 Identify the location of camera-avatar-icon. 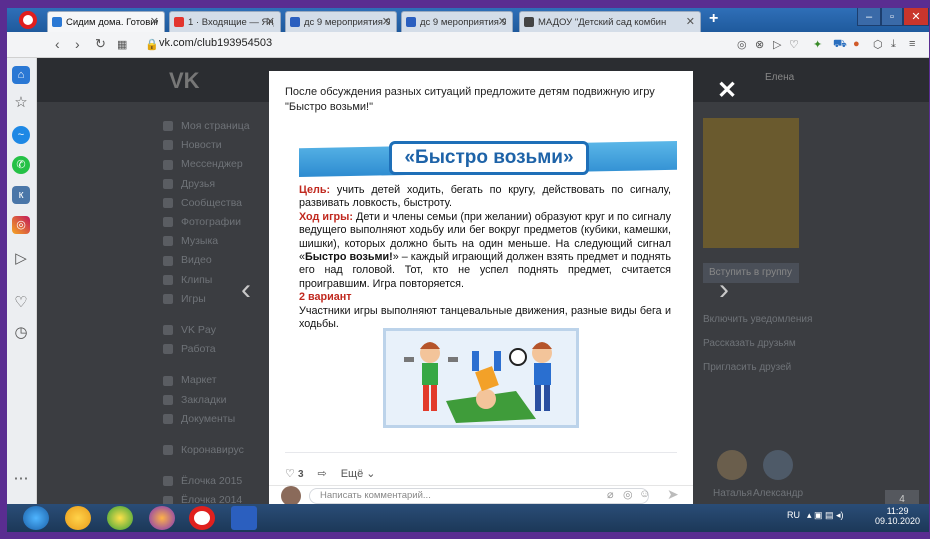
(778, 465).